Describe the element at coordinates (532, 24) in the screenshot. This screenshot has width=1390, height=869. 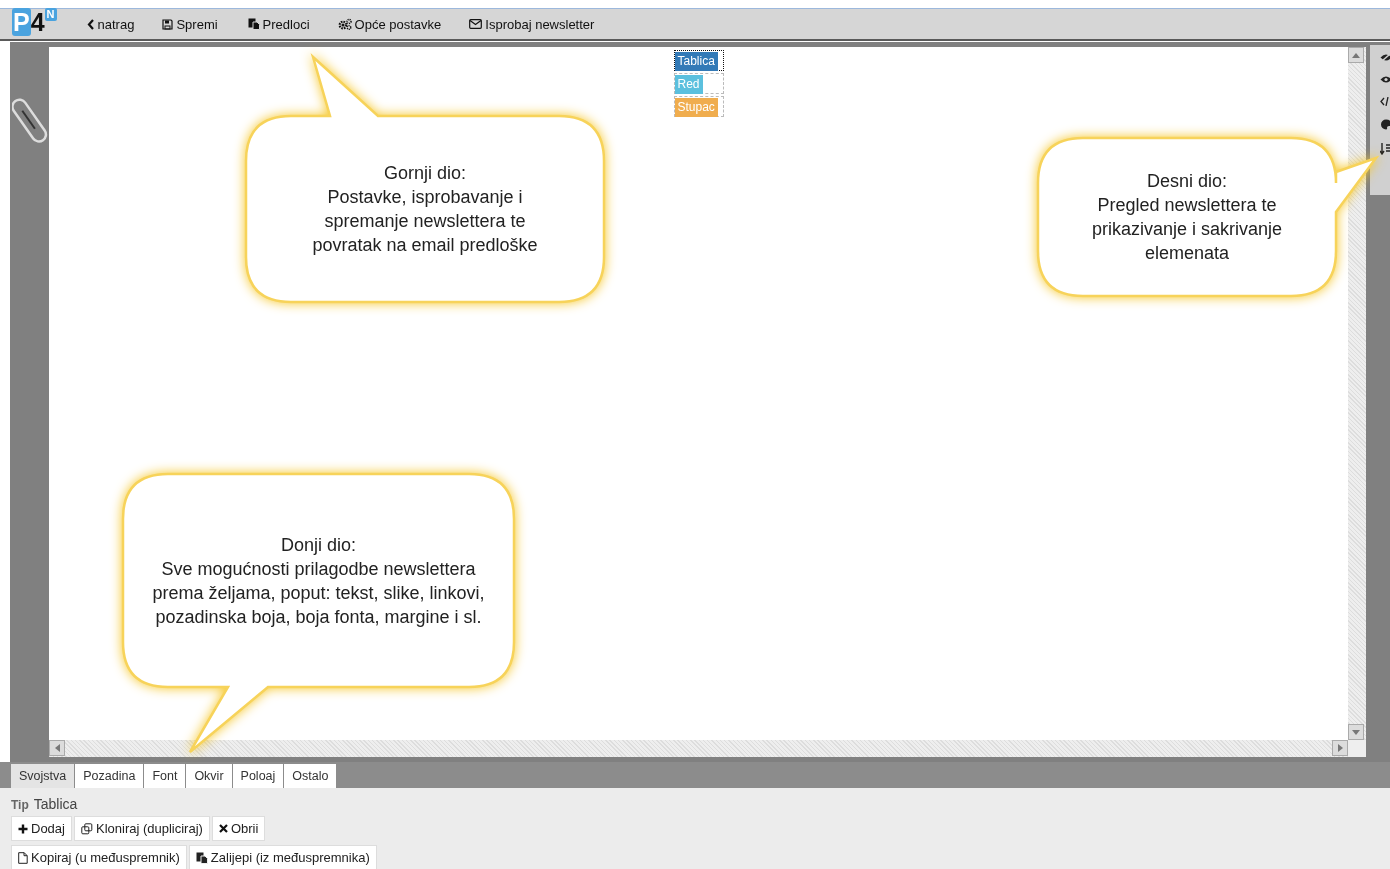
I see `toolbar-button: Isprobaj newsletter` at that location.